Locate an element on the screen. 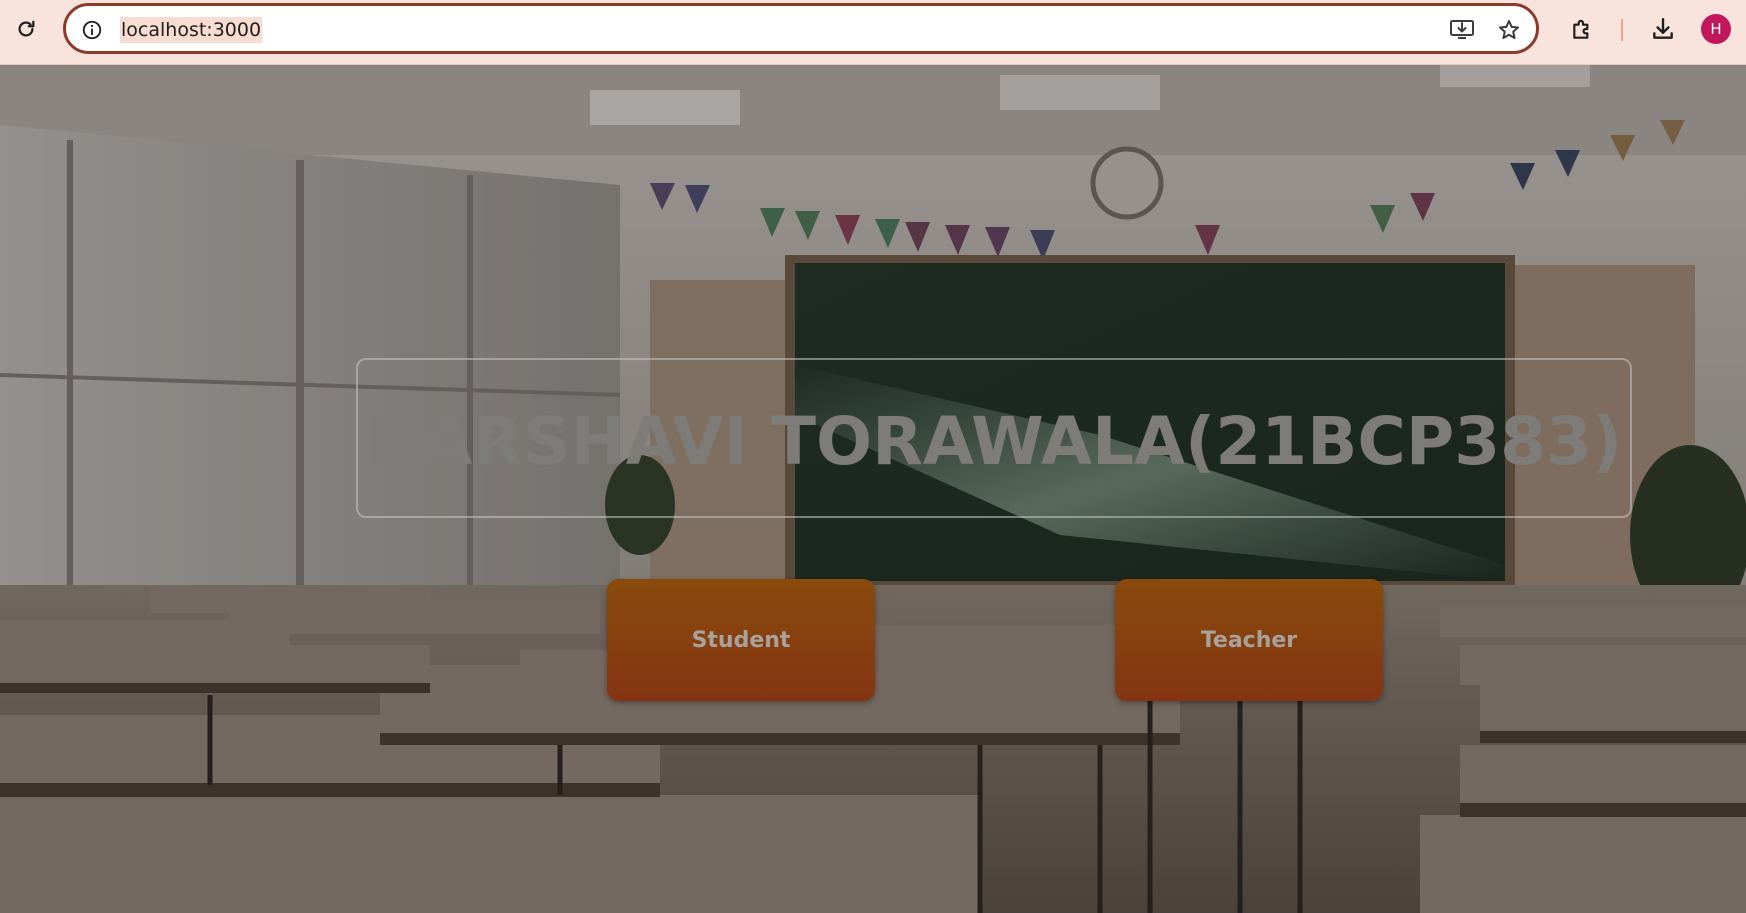  puzzle-icon is located at coordinates (1581, 29).